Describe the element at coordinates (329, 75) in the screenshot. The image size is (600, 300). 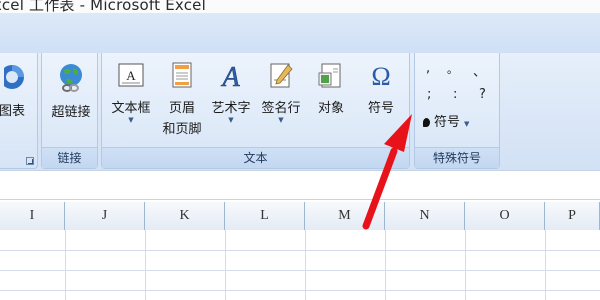
I see `object-icon` at that location.